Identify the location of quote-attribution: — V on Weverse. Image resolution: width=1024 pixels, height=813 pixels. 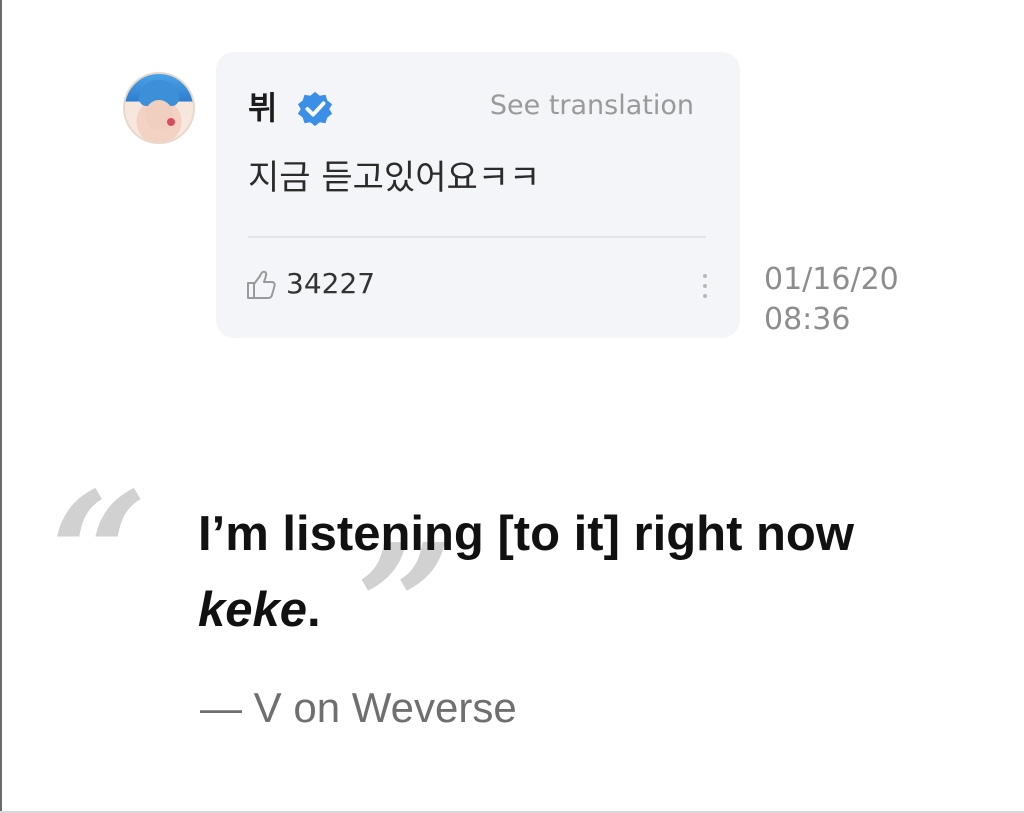
(358, 707).